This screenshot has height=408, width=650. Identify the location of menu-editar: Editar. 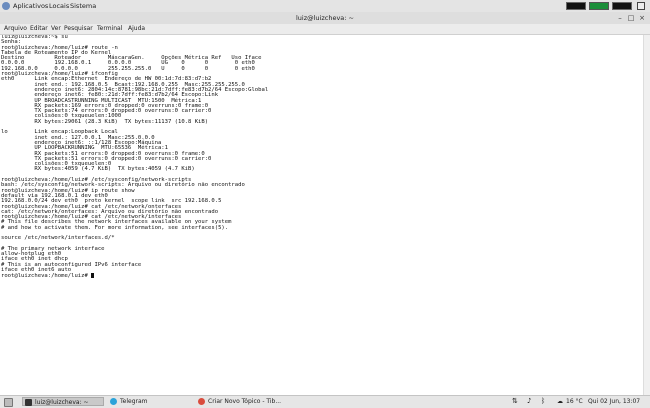
(39, 29).